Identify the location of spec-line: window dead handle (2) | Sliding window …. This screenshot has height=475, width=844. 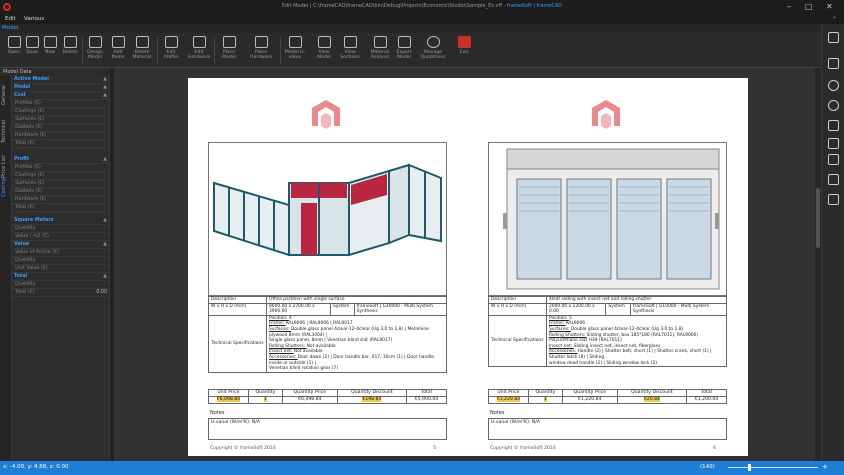
(603, 363).